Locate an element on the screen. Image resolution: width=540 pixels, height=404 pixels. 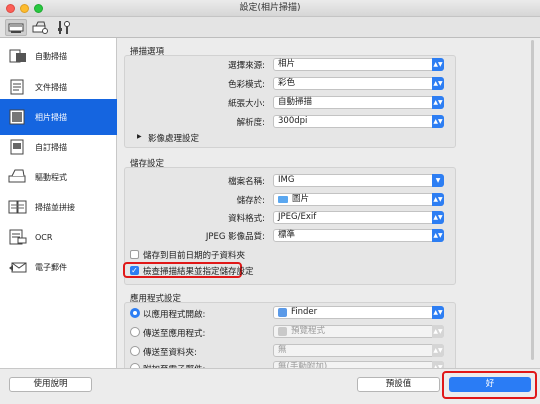
disclosure-triangle-icon: ▶ is located at coordinates (139, 136).